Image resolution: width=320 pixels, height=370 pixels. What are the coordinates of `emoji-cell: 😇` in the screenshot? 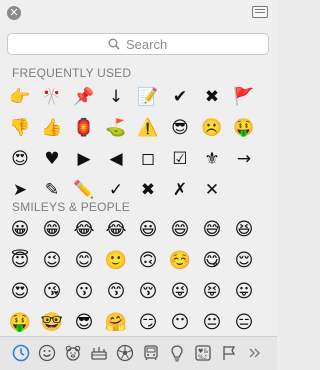 It's located at (20, 260).